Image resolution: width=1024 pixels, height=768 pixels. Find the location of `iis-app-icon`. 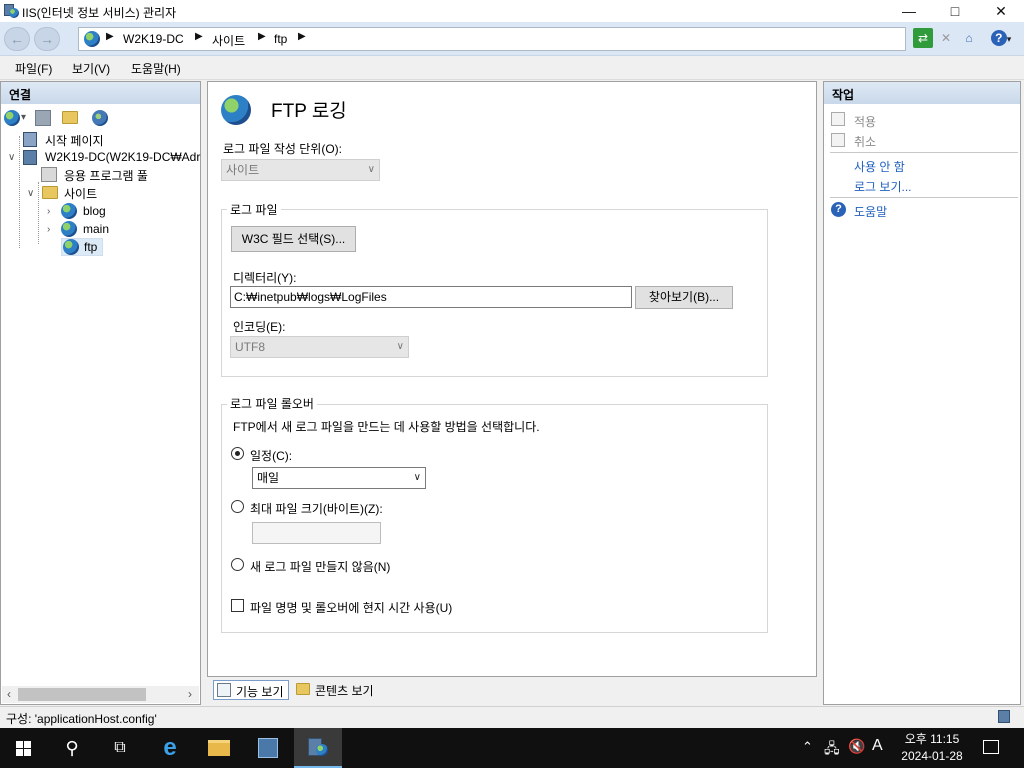

iis-app-icon is located at coordinates (11, 11).